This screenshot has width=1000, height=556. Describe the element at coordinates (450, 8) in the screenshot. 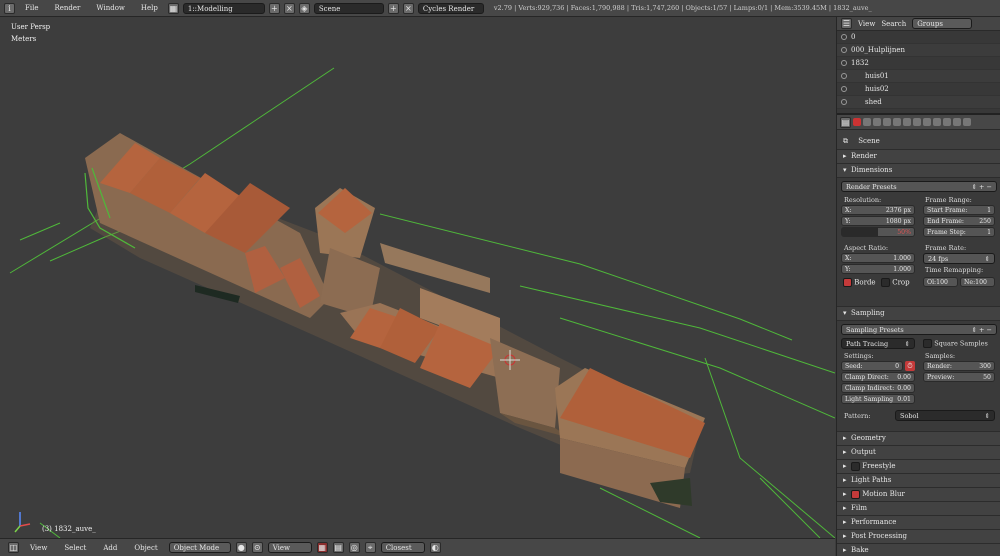

I see `render-engine-select: Cycles Render` at that location.